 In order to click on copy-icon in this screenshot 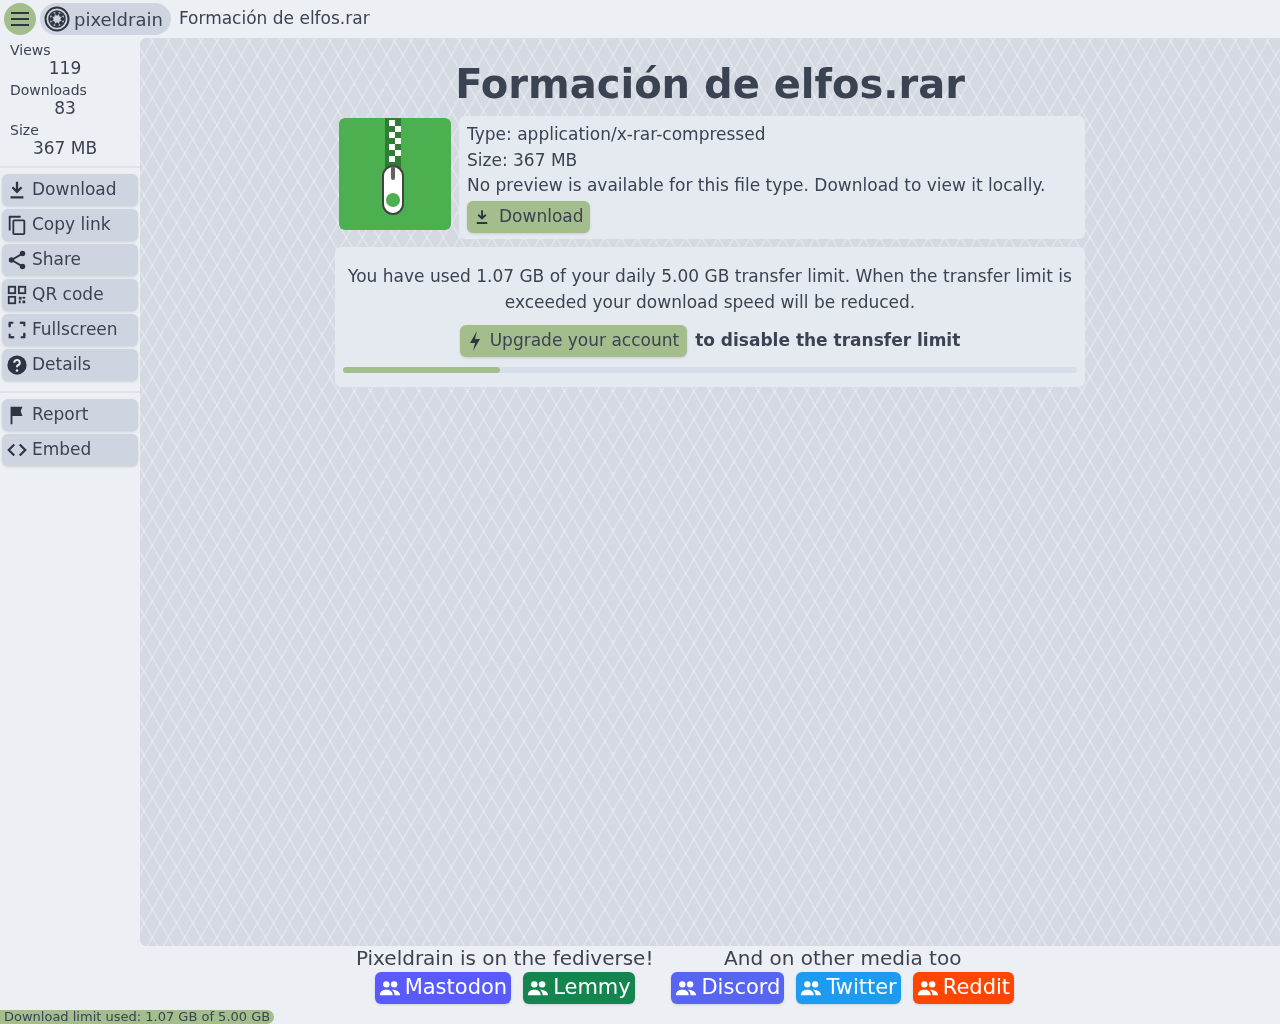, I will do `click(17, 225)`.